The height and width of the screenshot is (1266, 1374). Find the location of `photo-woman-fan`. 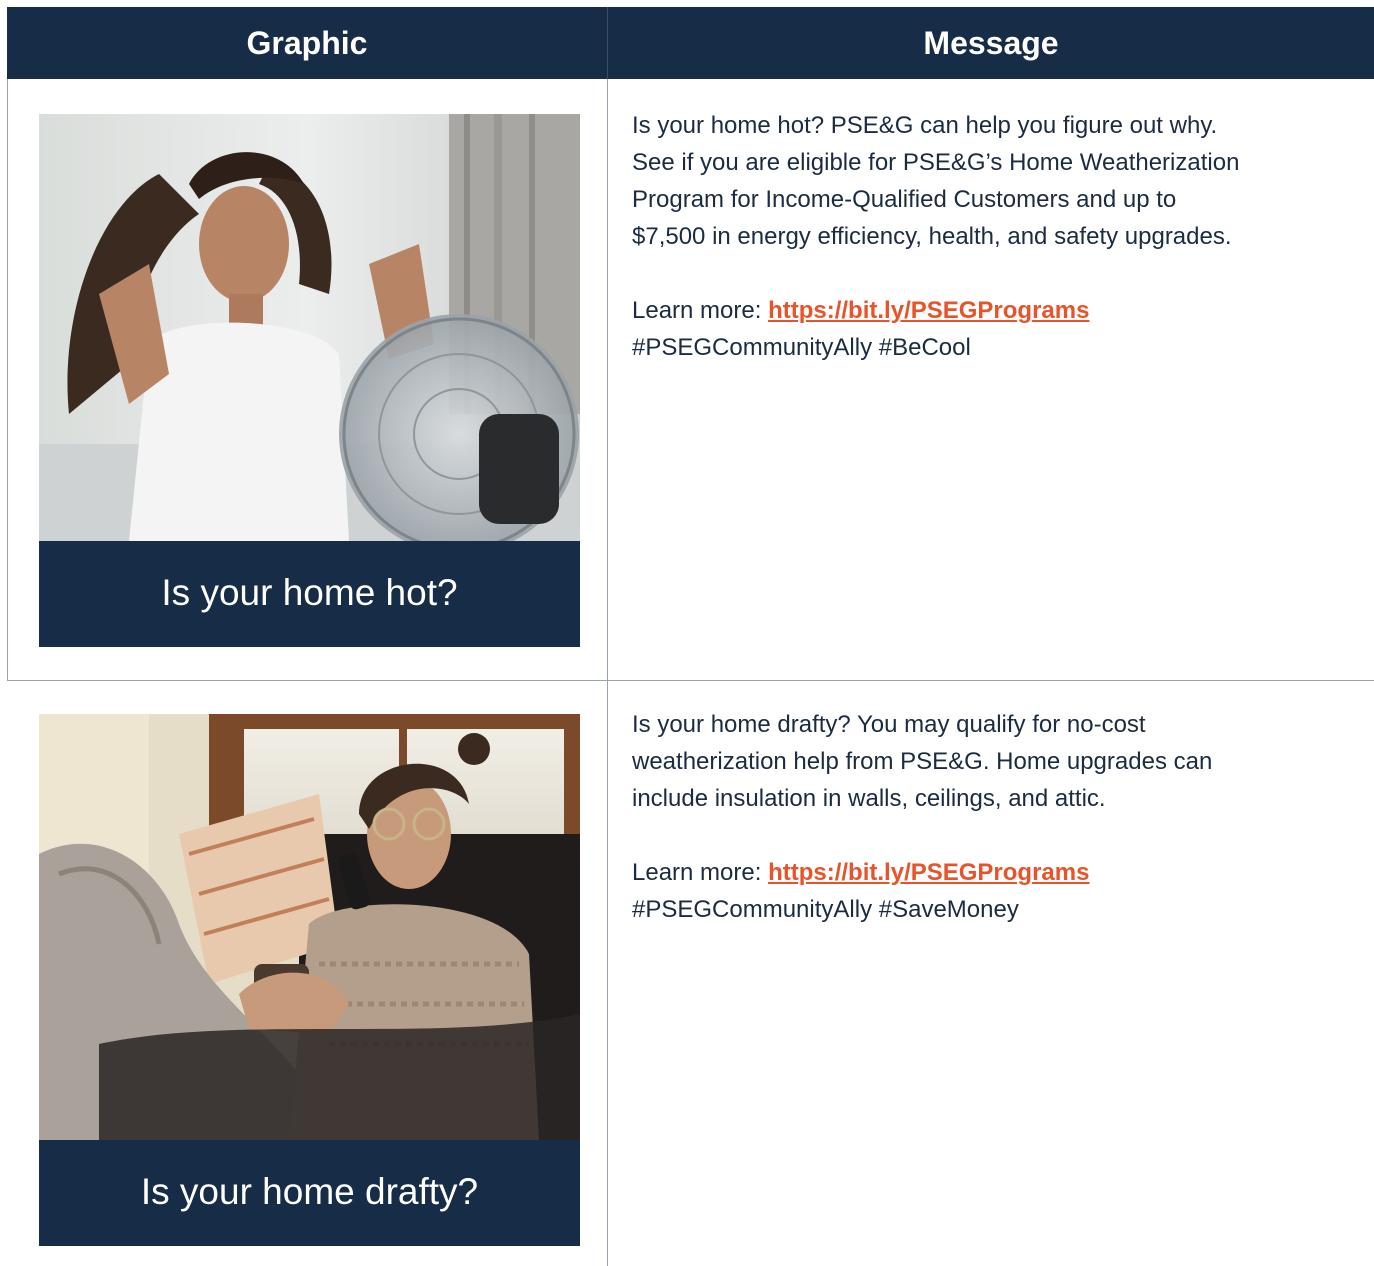

photo-woman-fan is located at coordinates (309, 327).